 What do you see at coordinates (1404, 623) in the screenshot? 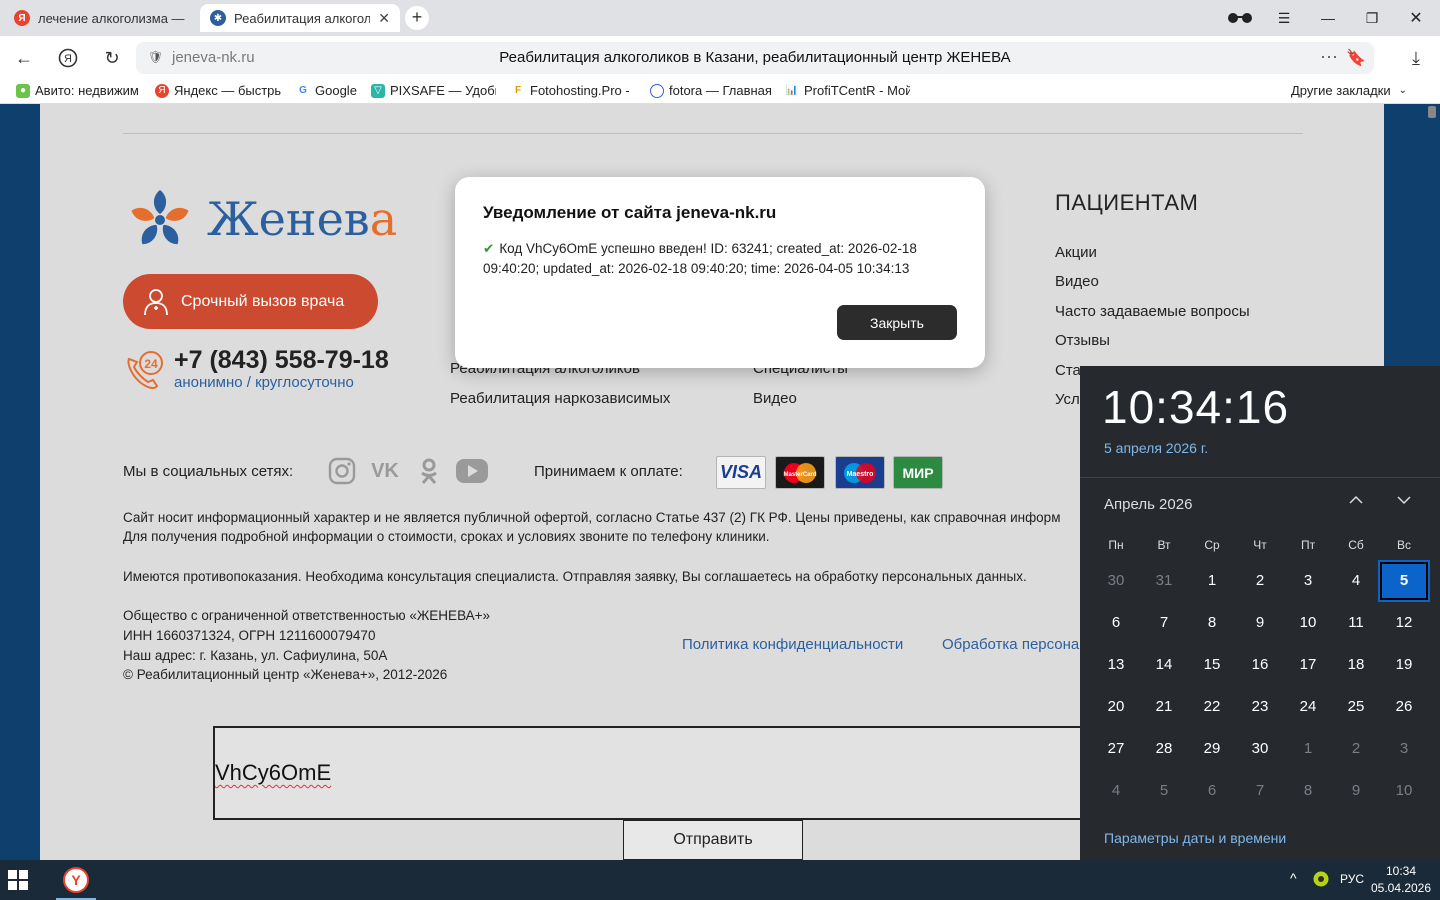
I see `calendar-day: 12` at bounding box center [1404, 623].